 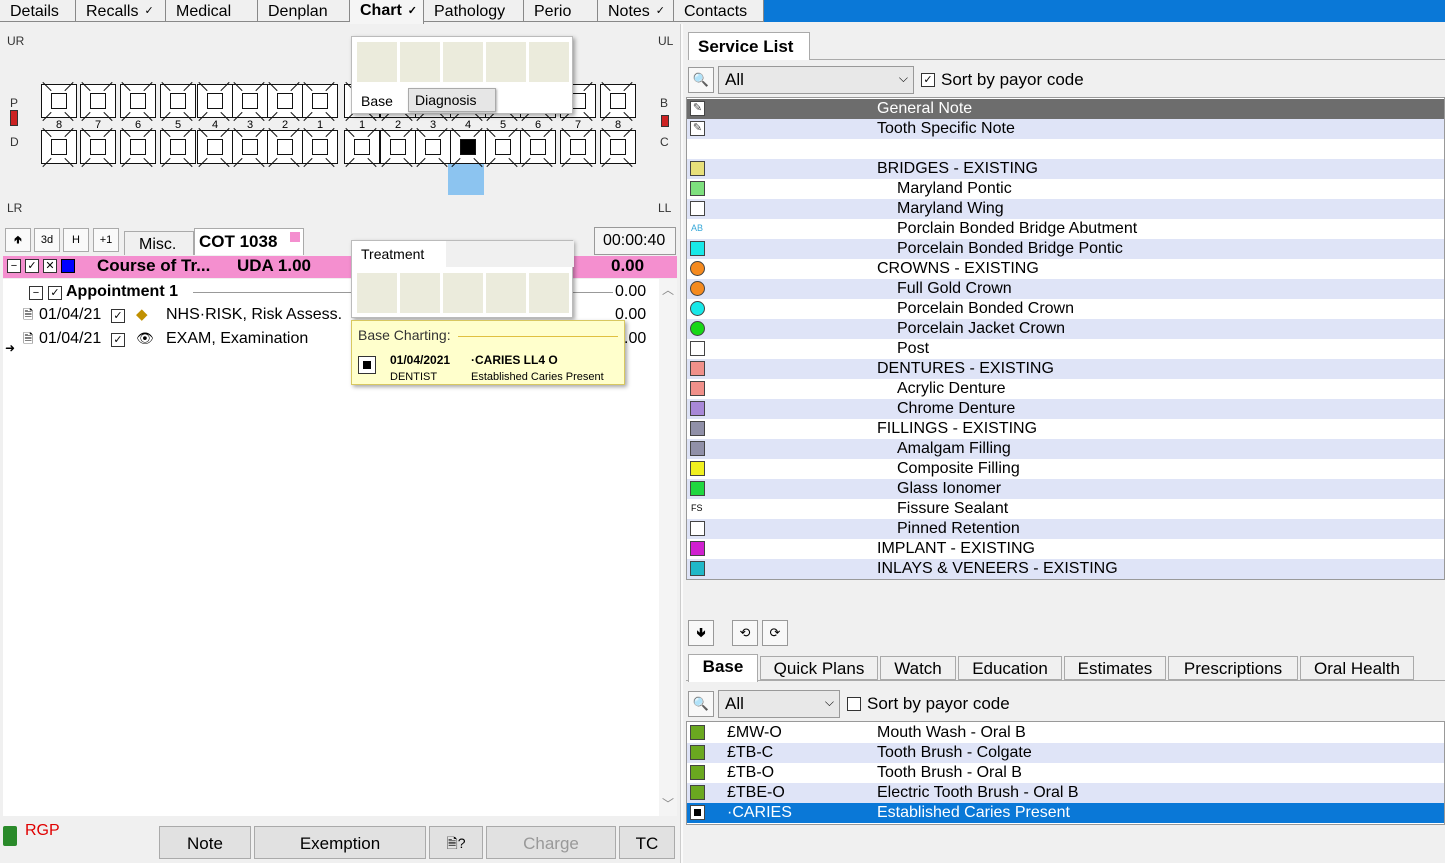 What do you see at coordinates (1065, 189) in the screenshot?
I see `service-row: Maryland Pontic` at bounding box center [1065, 189].